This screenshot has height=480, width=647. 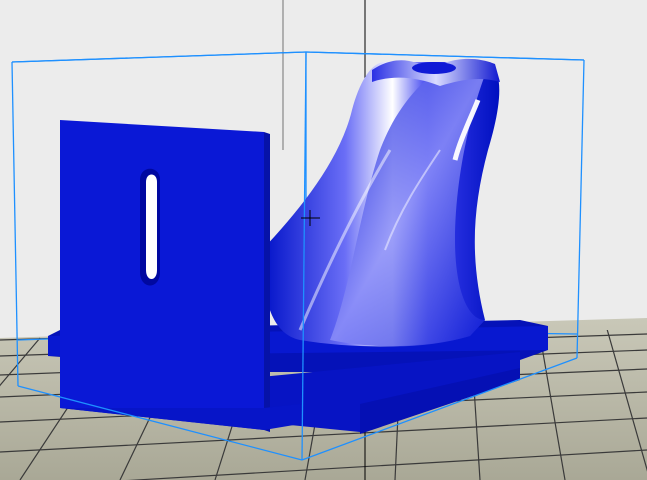 I want to click on mounting-slot-opening, so click(x=151, y=226).